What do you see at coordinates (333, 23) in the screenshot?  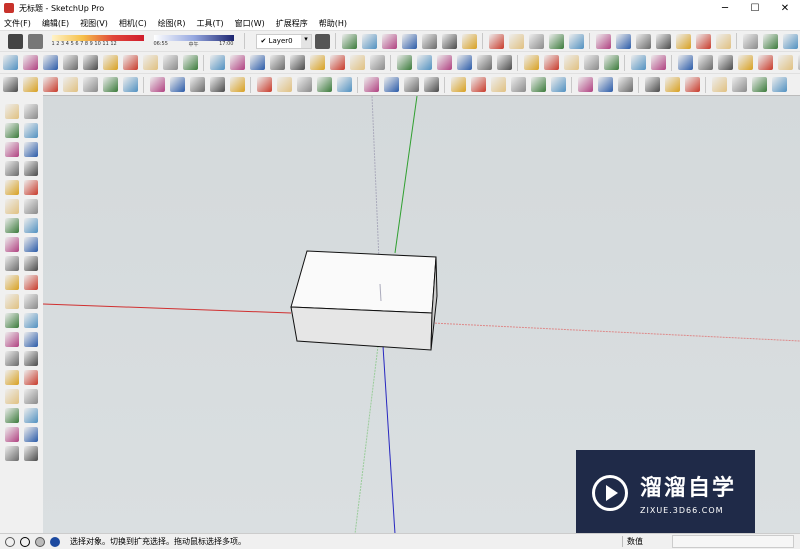 I see `menu-help: 帮助(H)` at bounding box center [333, 23].